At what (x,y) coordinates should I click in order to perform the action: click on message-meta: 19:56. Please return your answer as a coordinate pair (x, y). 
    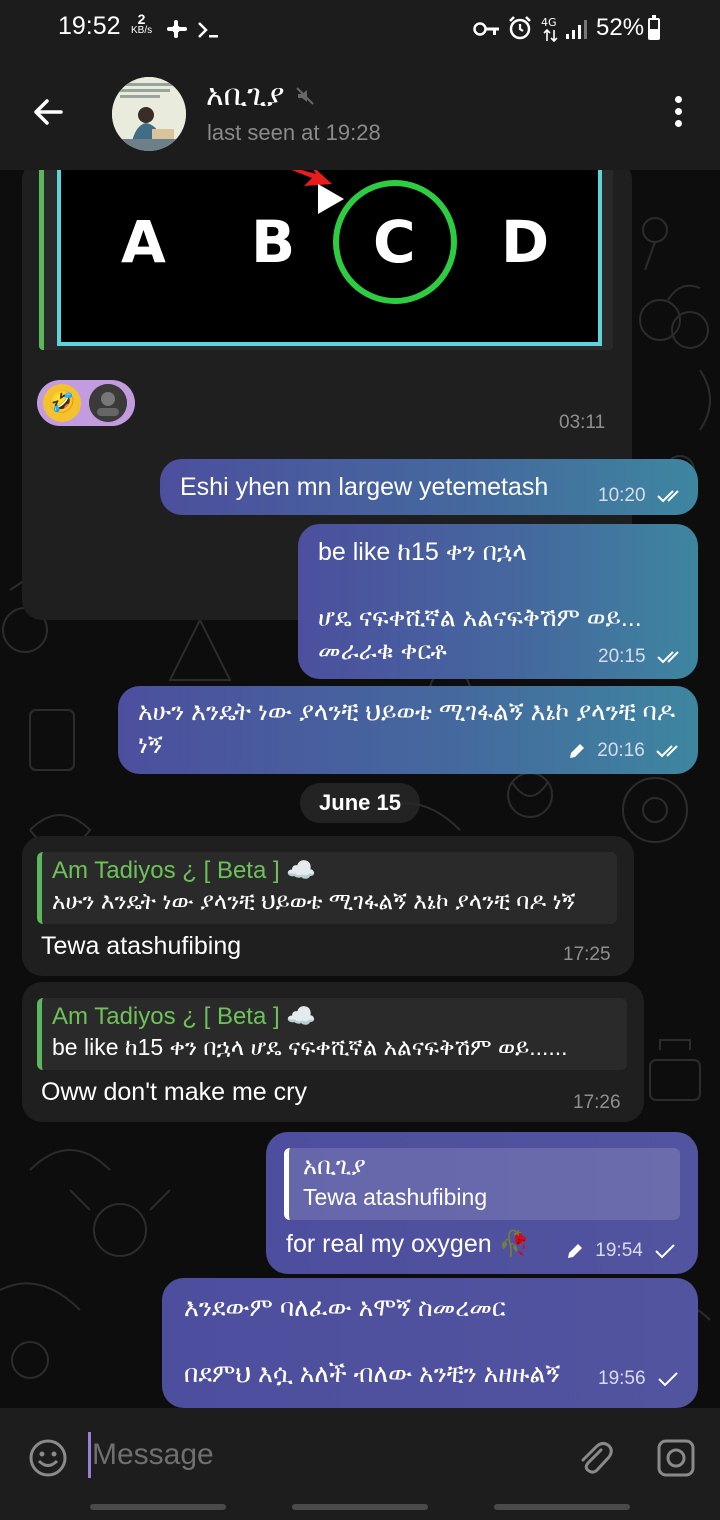
    Looking at the image, I should click on (638, 1379).